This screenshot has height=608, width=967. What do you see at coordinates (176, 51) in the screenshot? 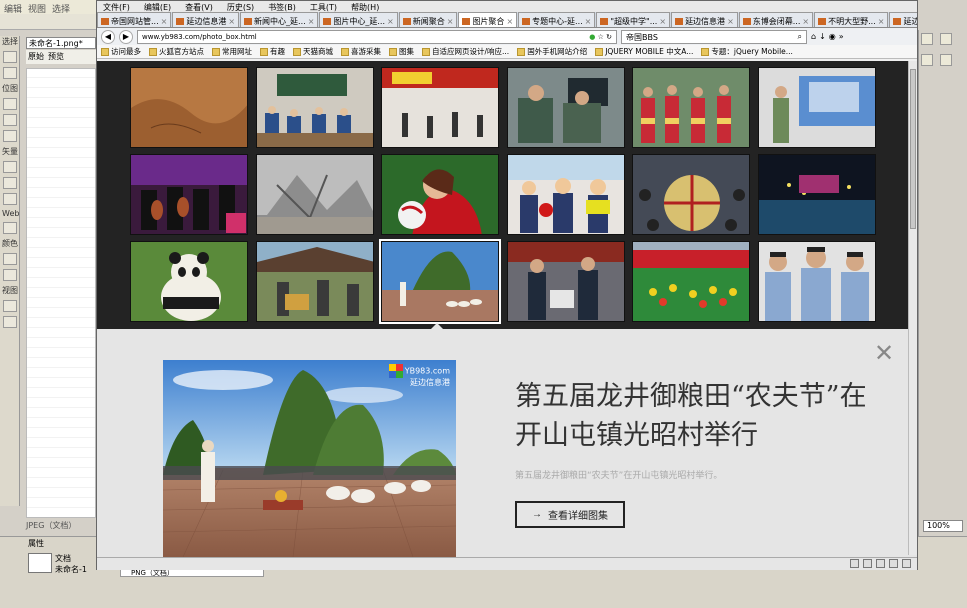
I see `bookmark-item: 火狐官方站点` at bounding box center [176, 51].